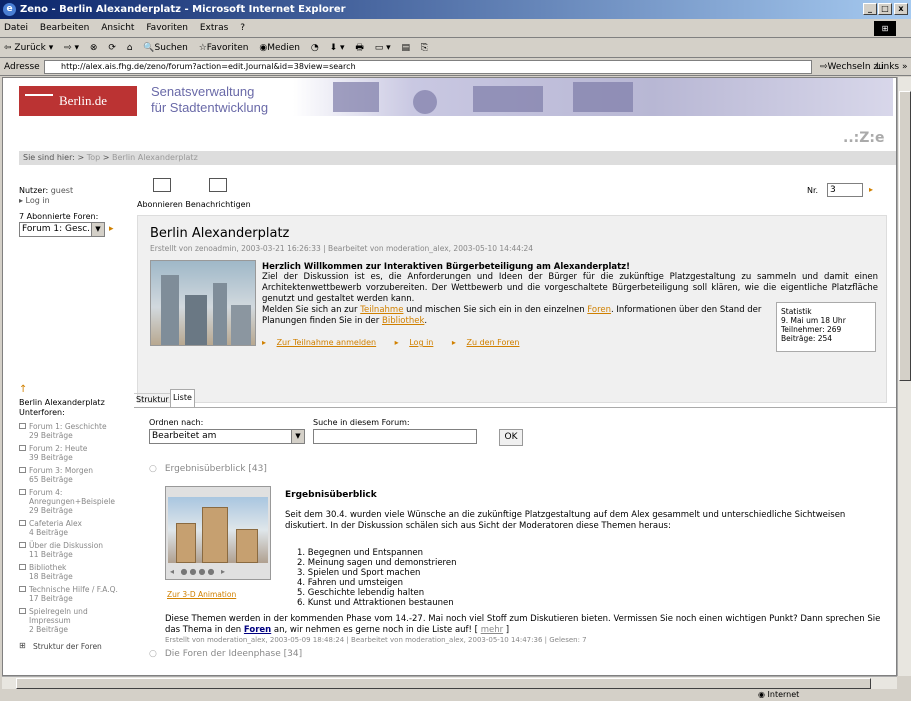  What do you see at coordinates (871, 189) in the screenshot?
I see `number-go-arrow-icon: ▸` at bounding box center [871, 189].